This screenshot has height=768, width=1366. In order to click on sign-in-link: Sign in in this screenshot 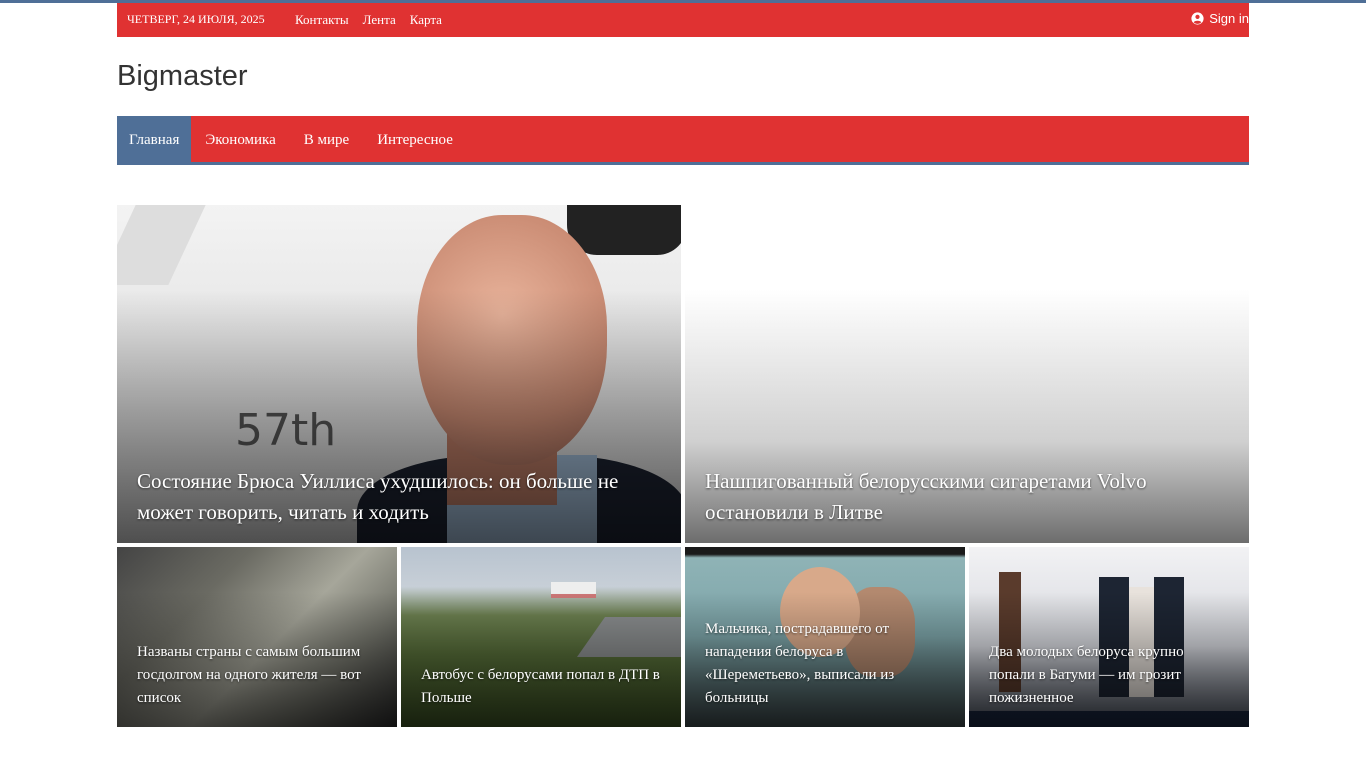, I will do `click(1220, 18)`.